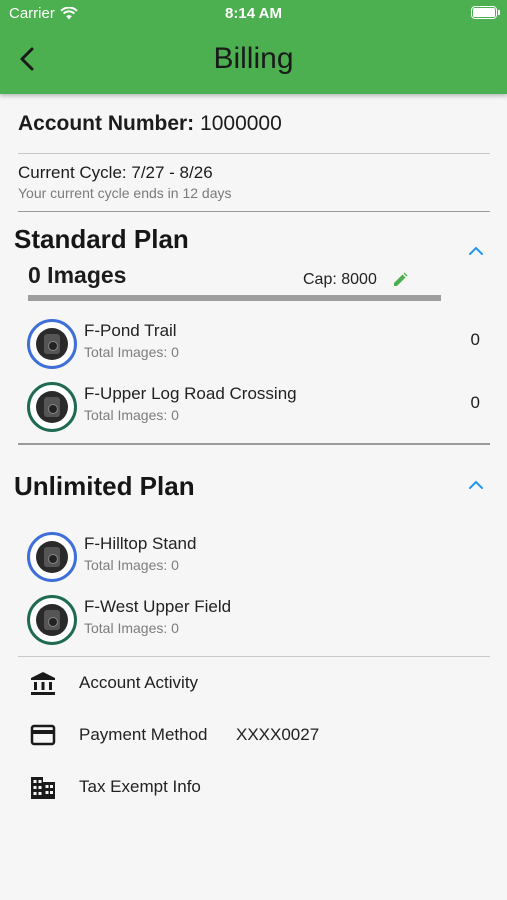 The image size is (507, 900). I want to click on bank-icon, so click(43, 683).